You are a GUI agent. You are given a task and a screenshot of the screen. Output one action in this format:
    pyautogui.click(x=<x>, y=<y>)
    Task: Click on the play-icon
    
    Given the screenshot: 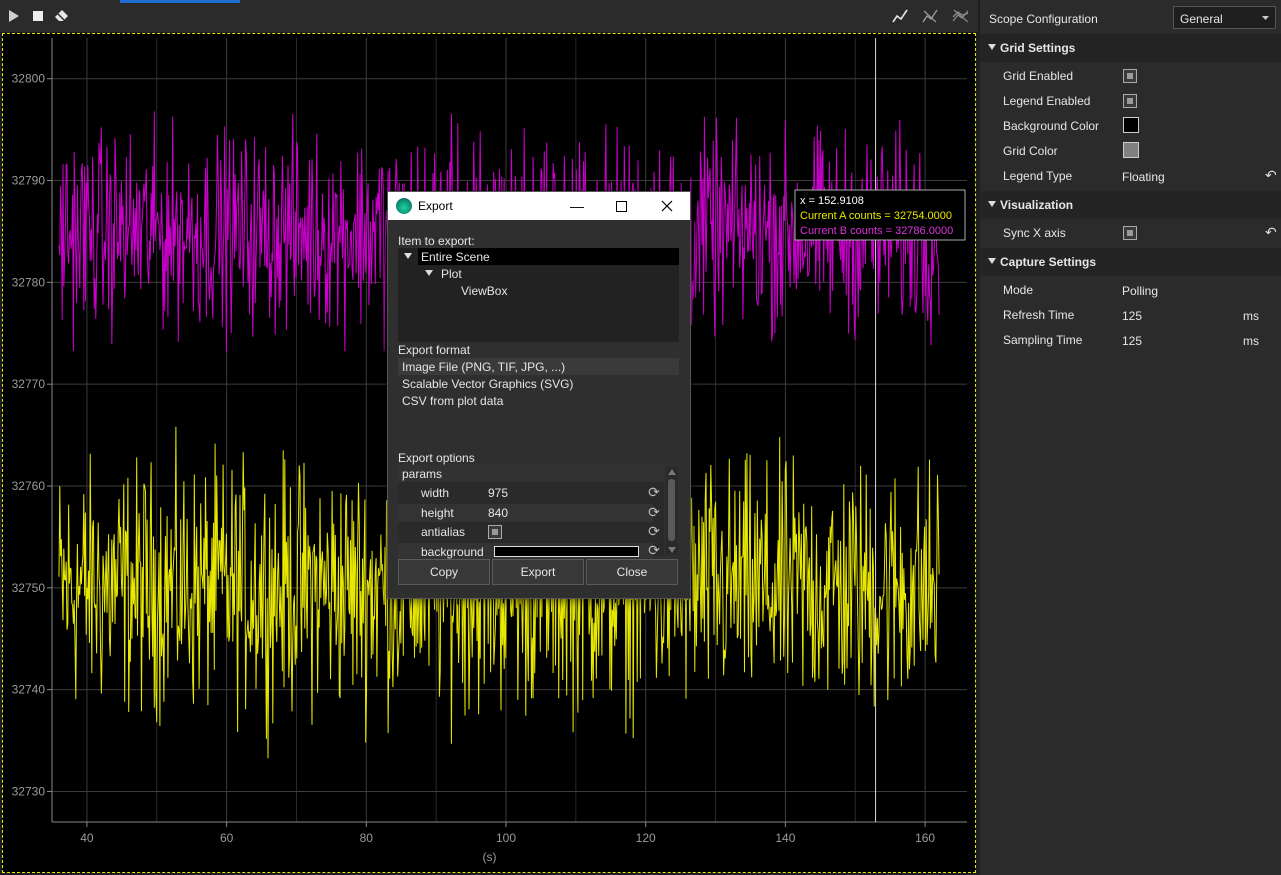 What is the action you would take?
    pyautogui.click(x=14, y=16)
    